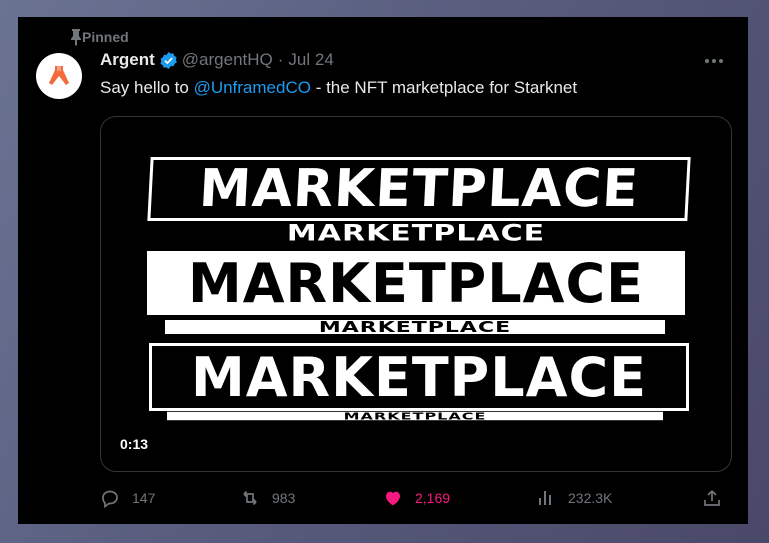 This screenshot has width=769, height=543. Describe the element at coordinates (310, 60) in the screenshot. I see `tweet-date: Jul 24` at that location.